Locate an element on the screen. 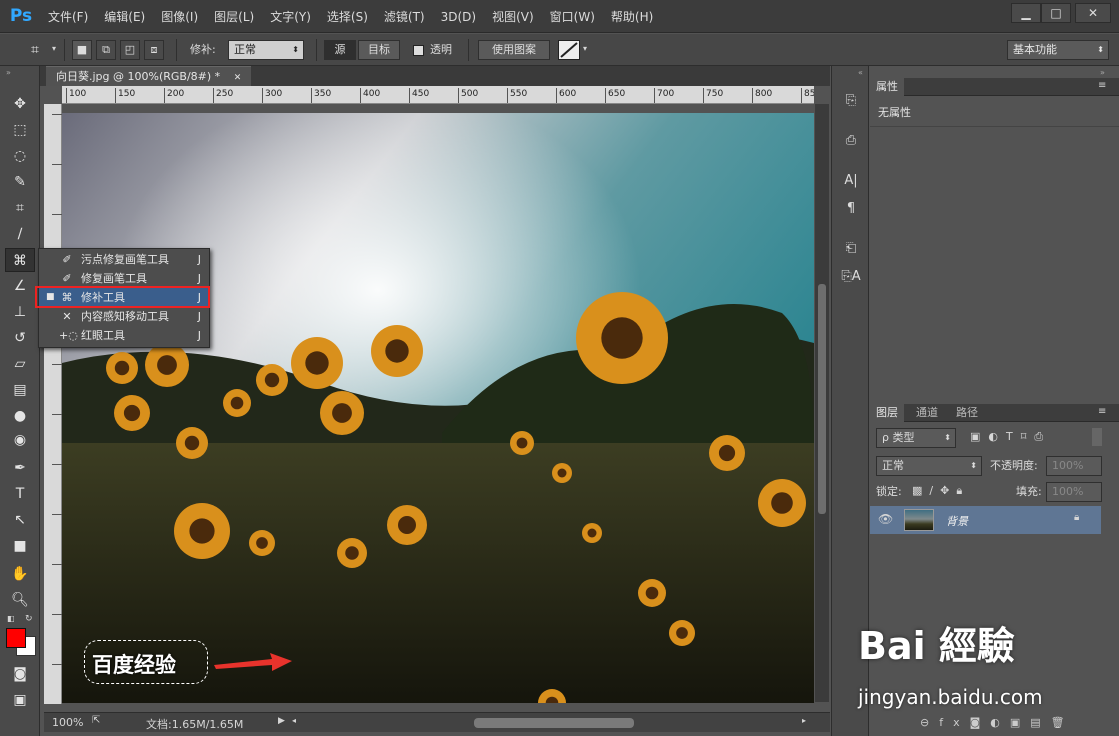  quick-mask-icon: ◙ is located at coordinates (20, 674).